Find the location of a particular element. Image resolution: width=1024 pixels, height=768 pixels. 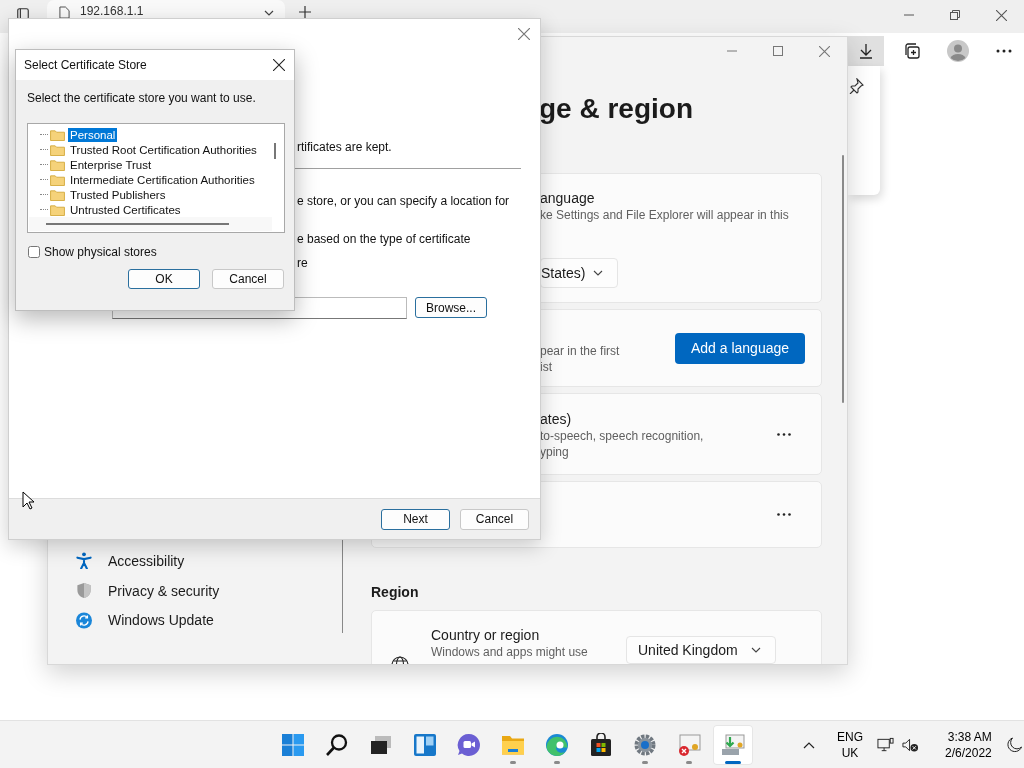

restore-icon is located at coordinates (955, 15).